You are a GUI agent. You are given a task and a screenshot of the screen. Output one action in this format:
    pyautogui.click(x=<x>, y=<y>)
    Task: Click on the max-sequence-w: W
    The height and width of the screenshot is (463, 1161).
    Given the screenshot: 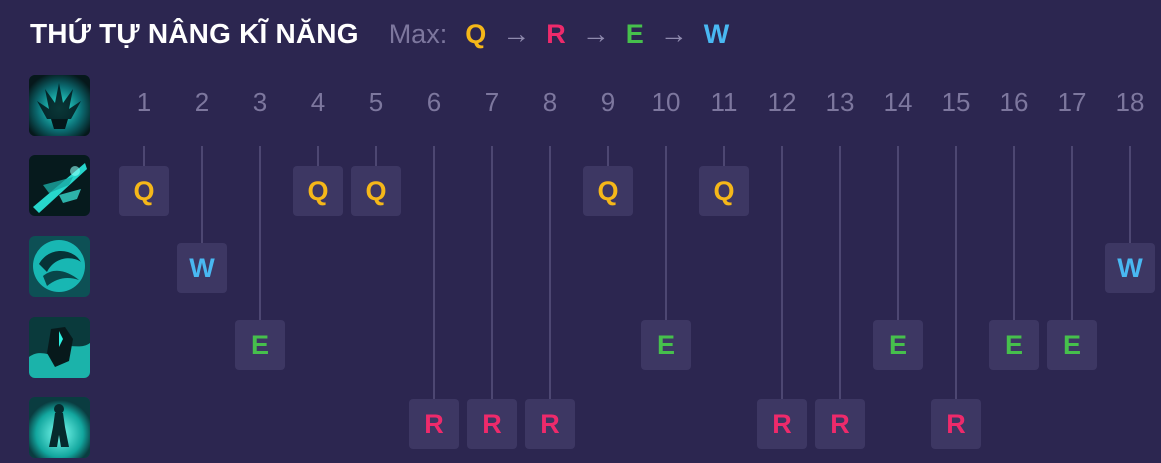 What is the action you would take?
    pyautogui.click(x=716, y=34)
    